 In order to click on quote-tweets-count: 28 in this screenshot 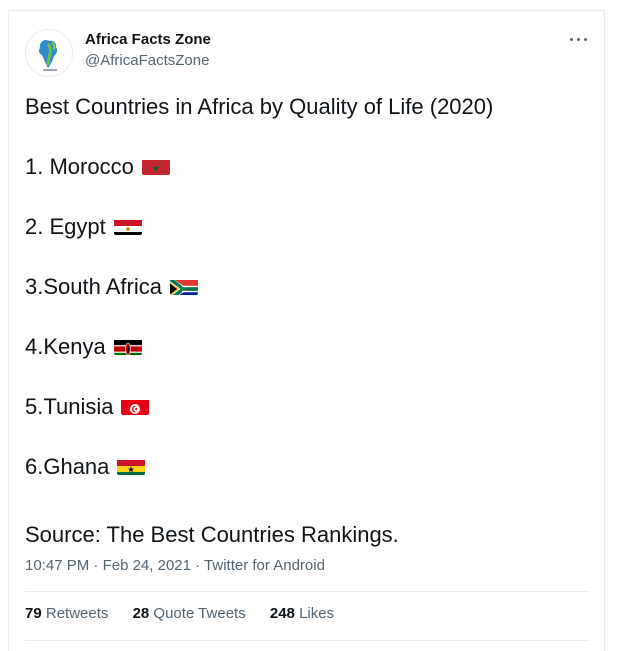, I will do `click(141, 613)`.